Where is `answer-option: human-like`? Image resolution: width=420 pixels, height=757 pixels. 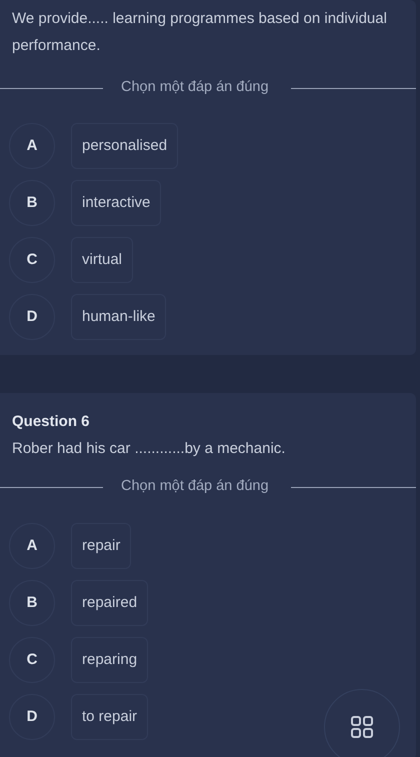
answer-option: human-like is located at coordinates (118, 317).